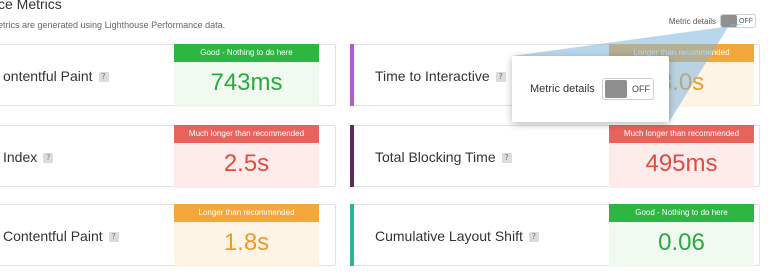  What do you see at coordinates (443, 157) in the screenshot?
I see `metric-name: Total Blocking Time?` at bounding box center [443, 157].